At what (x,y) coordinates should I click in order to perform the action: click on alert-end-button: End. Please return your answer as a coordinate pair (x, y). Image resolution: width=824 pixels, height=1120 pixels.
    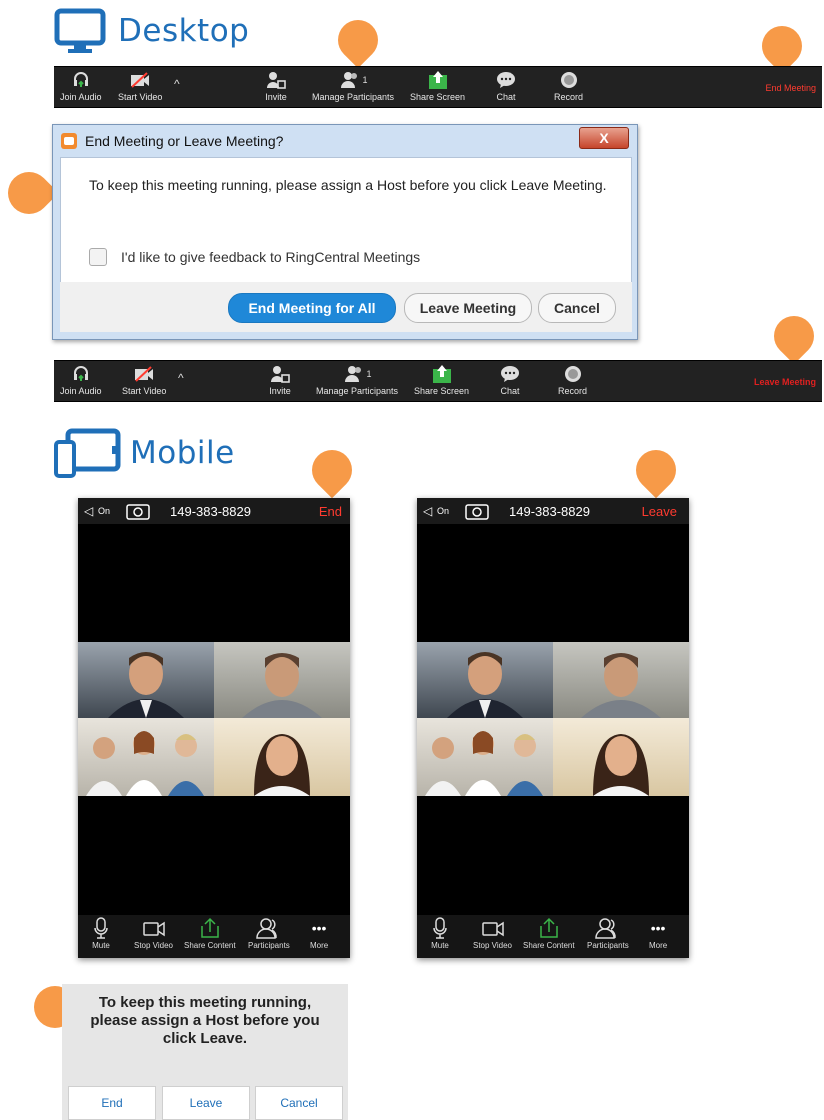
    Looking at the image, I should click on (112, 1103).